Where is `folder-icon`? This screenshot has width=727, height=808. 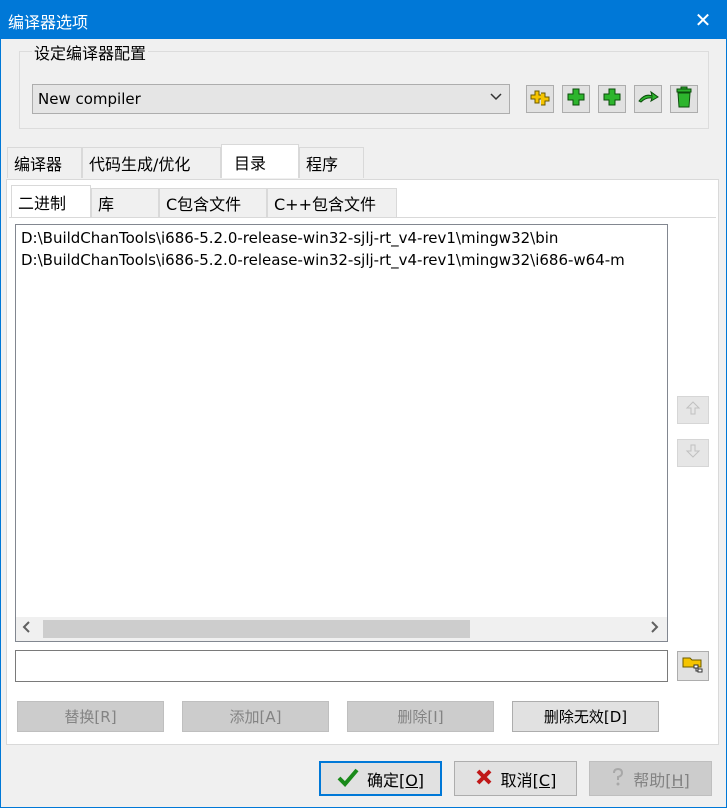 folder-icon is located at coordinates (693, 666).